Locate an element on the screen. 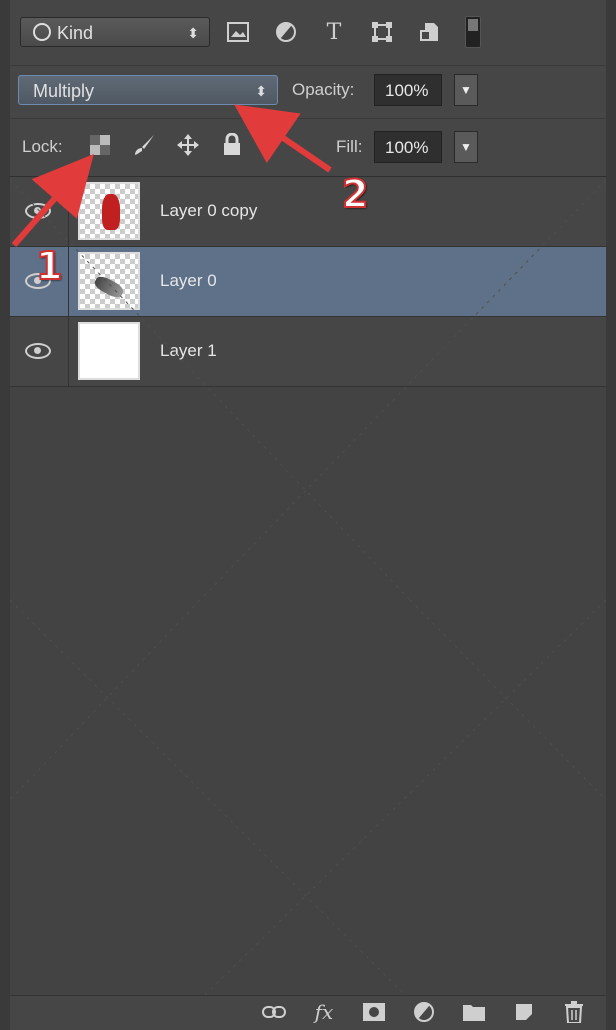 Image resolution: width=616 pixels, height=1030 pixels. delete-trash-icon is located at coordinates (574, 1012).